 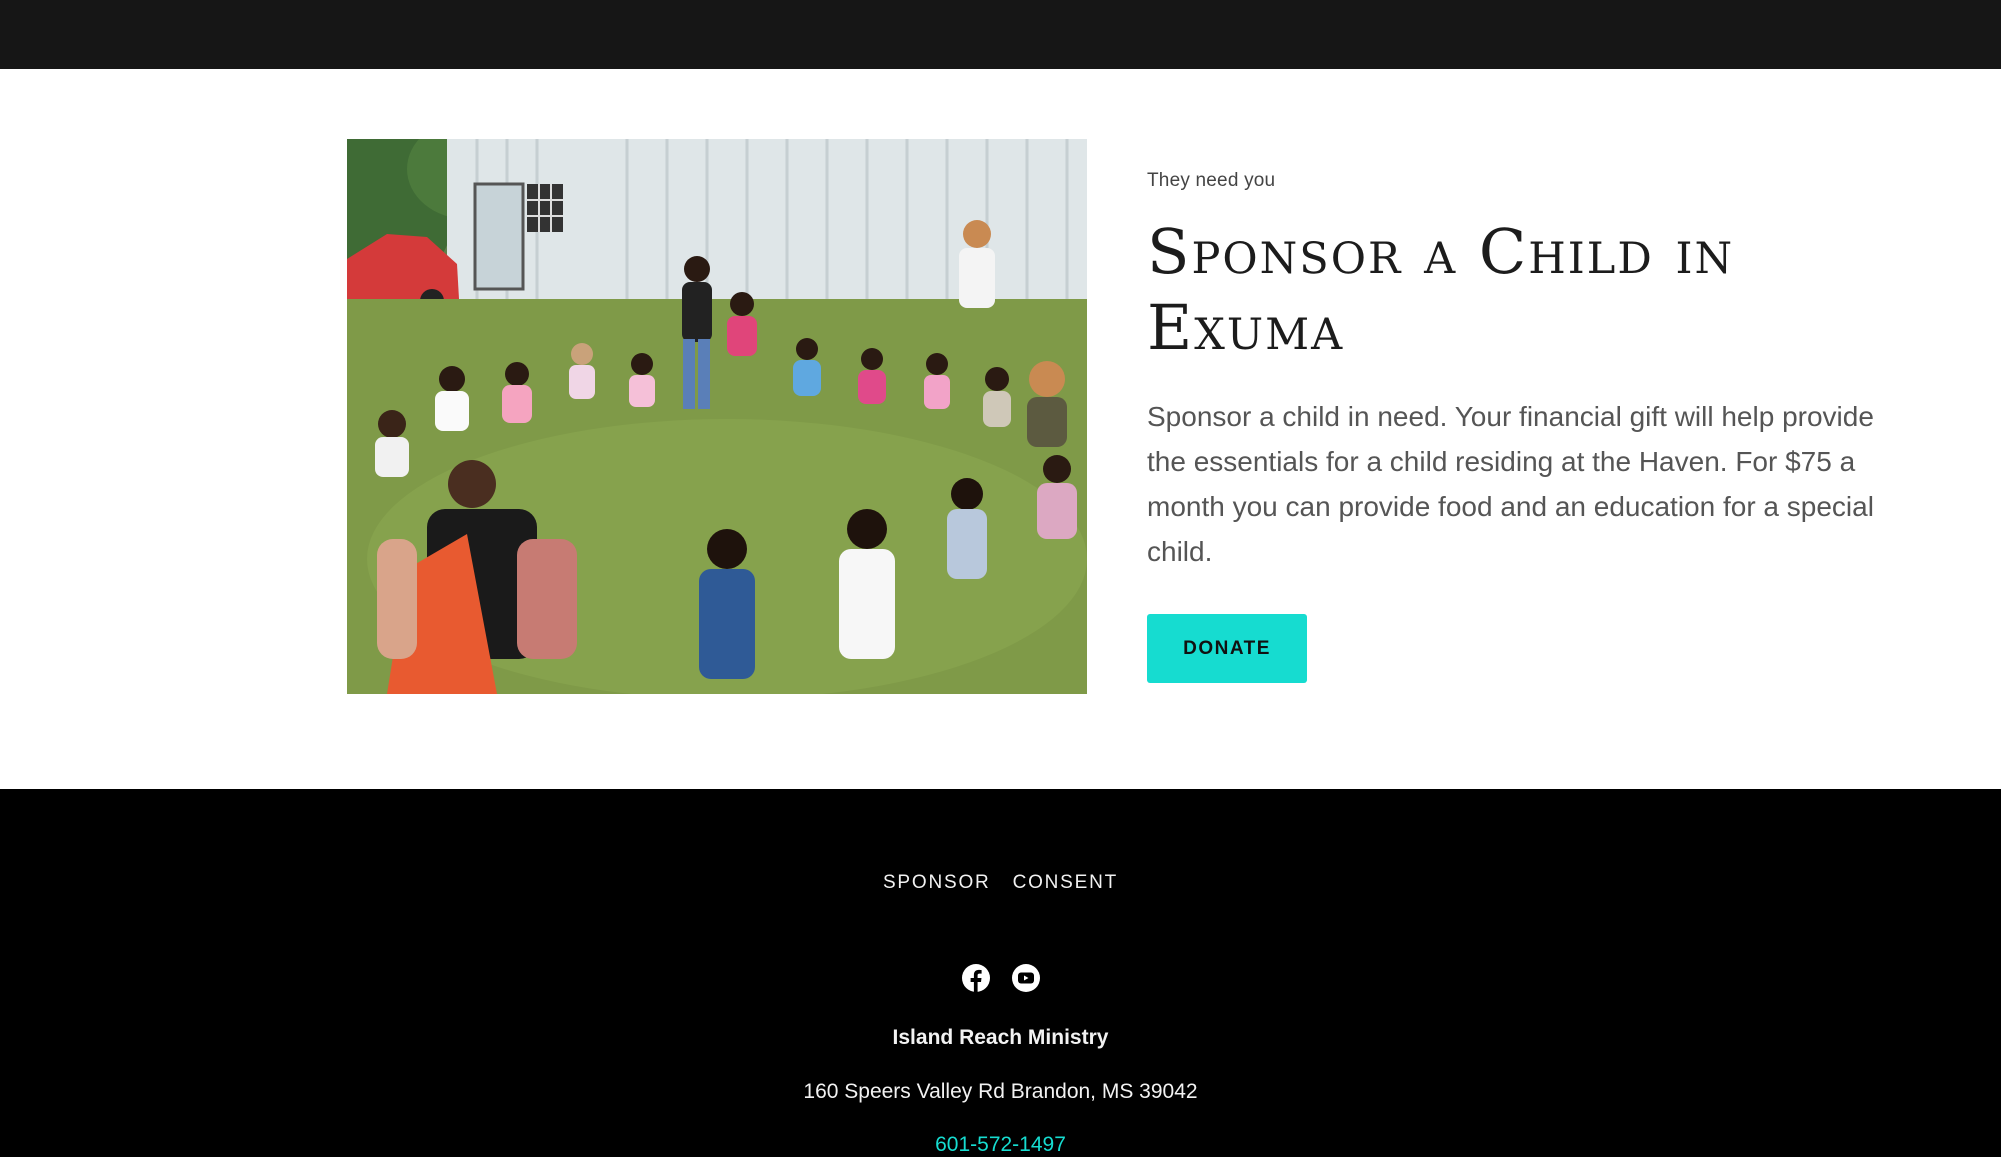 What do you see at coordinates (1211, 180) in the screenshot?
I see `eyebrow-text: They need you` at bounding box center [1211, 180].